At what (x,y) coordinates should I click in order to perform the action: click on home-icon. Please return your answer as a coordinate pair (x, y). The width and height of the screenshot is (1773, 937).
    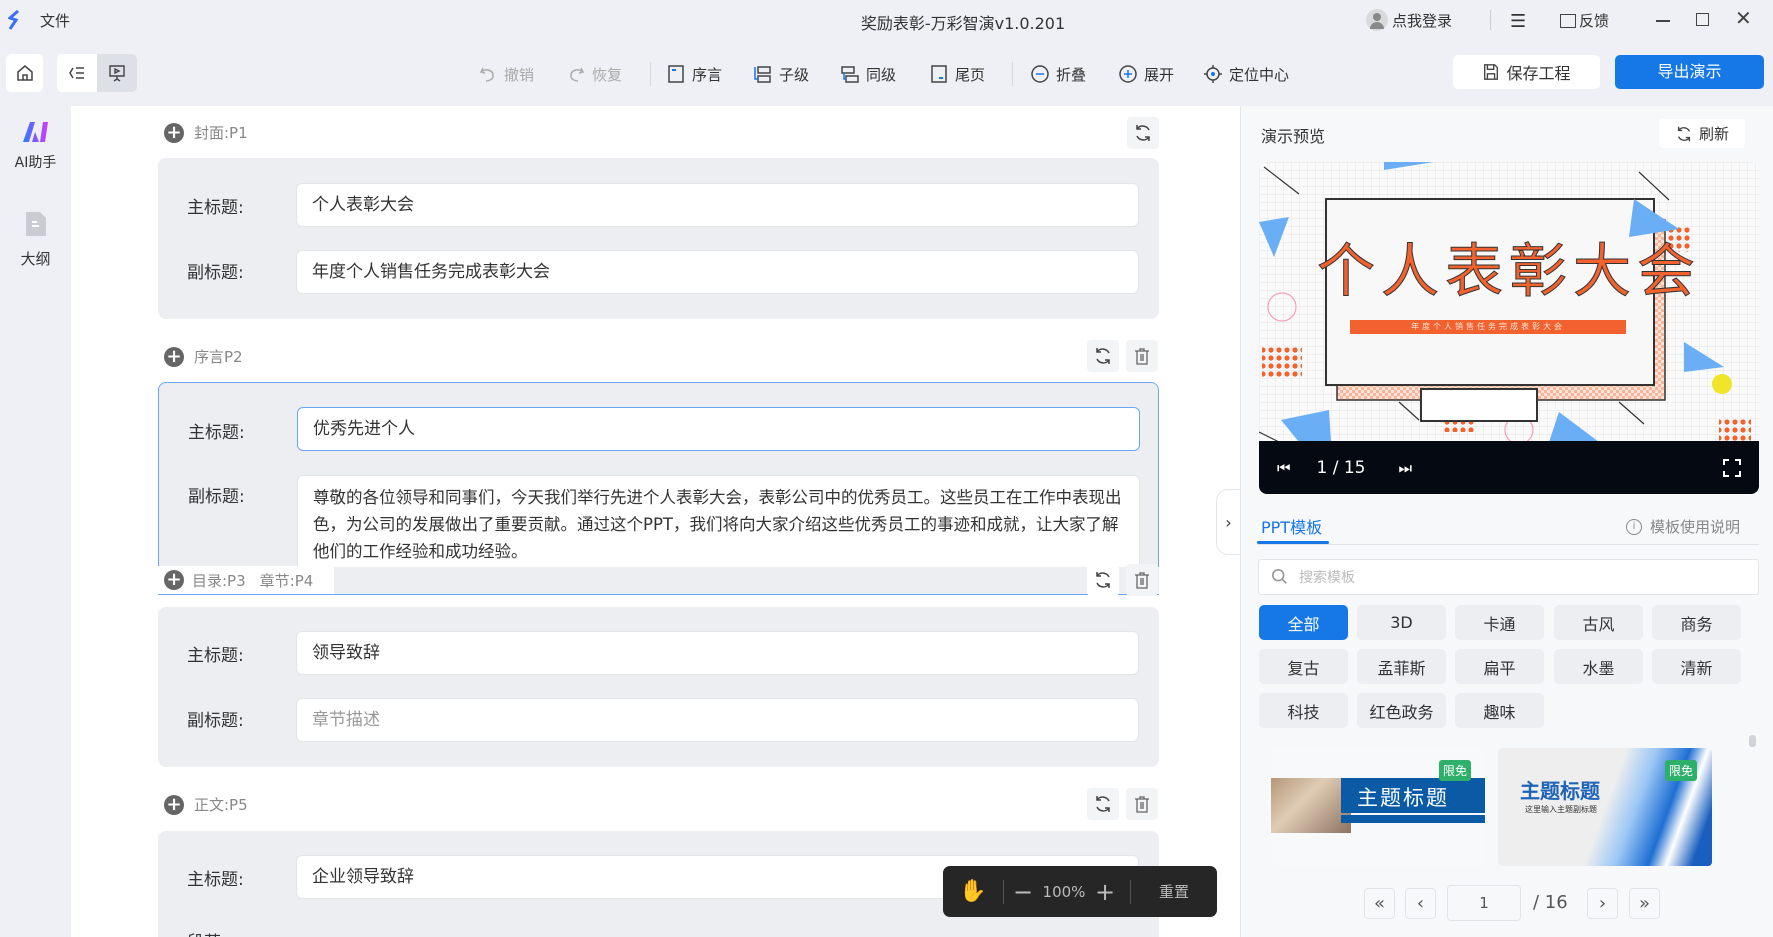
    Looking at the image, I should click on (24, 73).